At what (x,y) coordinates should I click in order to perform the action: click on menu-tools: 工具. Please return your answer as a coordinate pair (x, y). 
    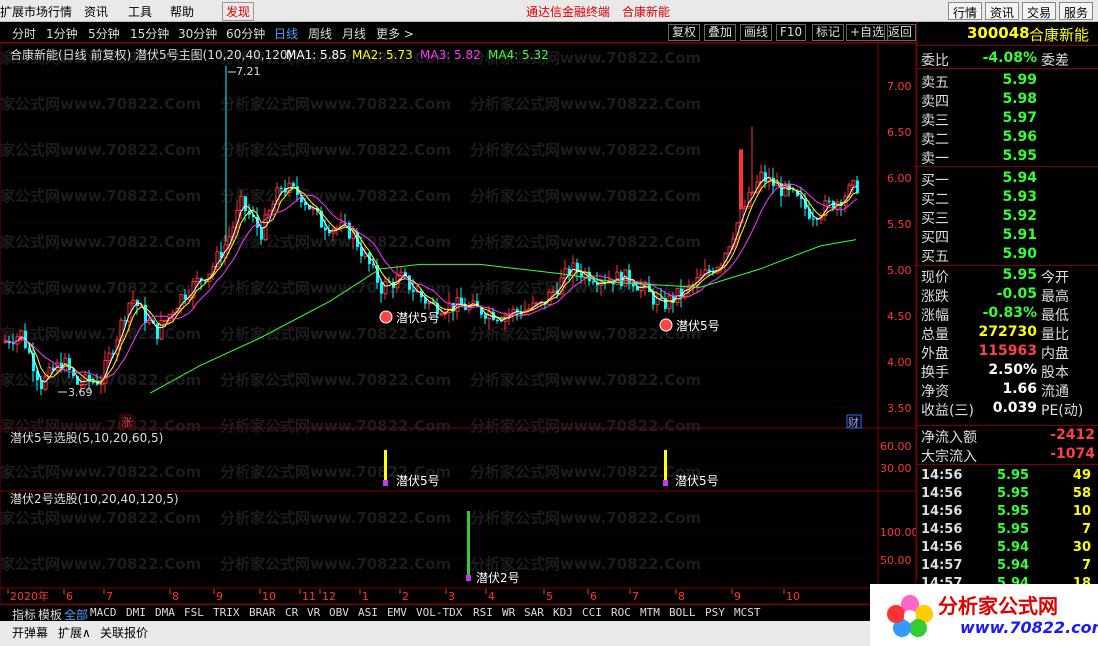
    Looking at the image, I should click on (140, 11).